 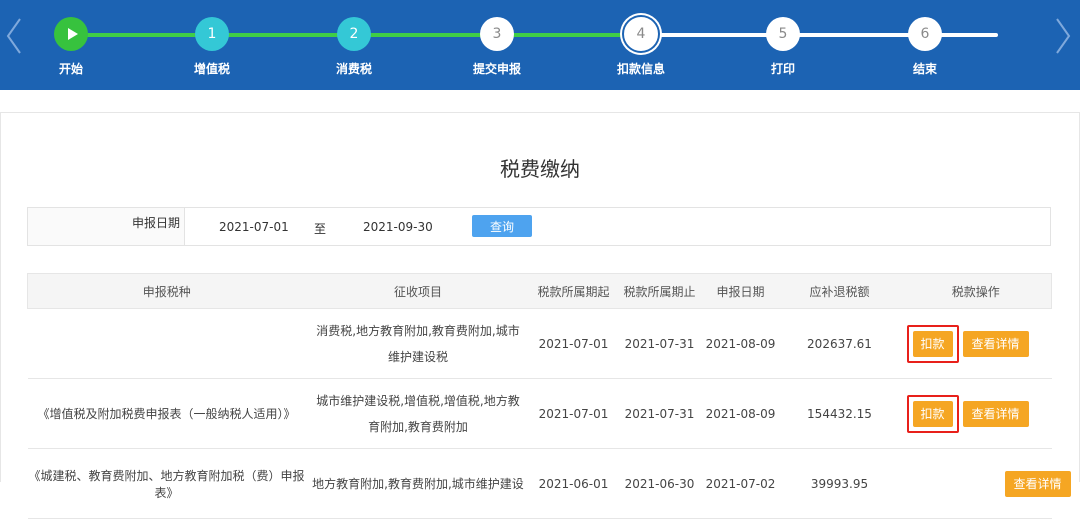 What do you see at coordinates (71, 34) in the screenshot?
I see `play-icon` at bounding box center [71, 34].